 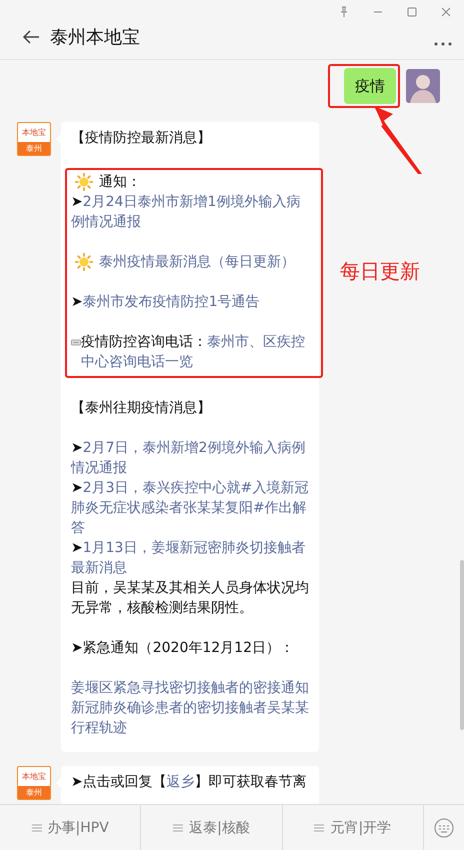 What do you see at coordinates (78, 827) in the screenshot?
I see `menu-label: 办事|HPV` at bounding box center [78, 827].